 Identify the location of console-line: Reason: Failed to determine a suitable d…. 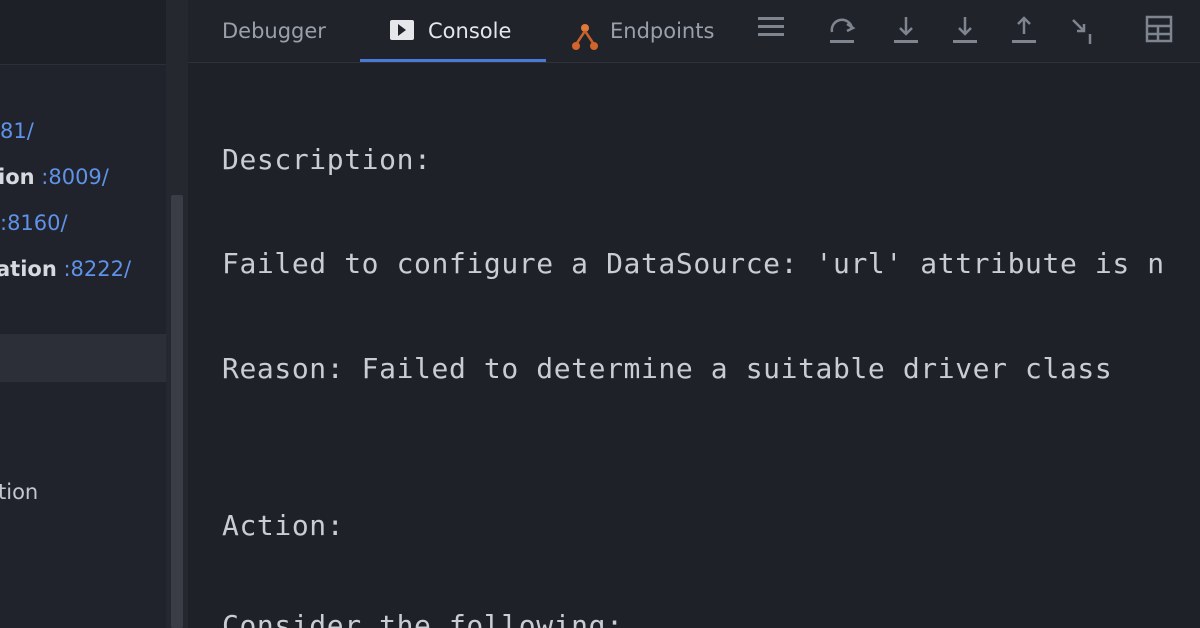
(667, 368).